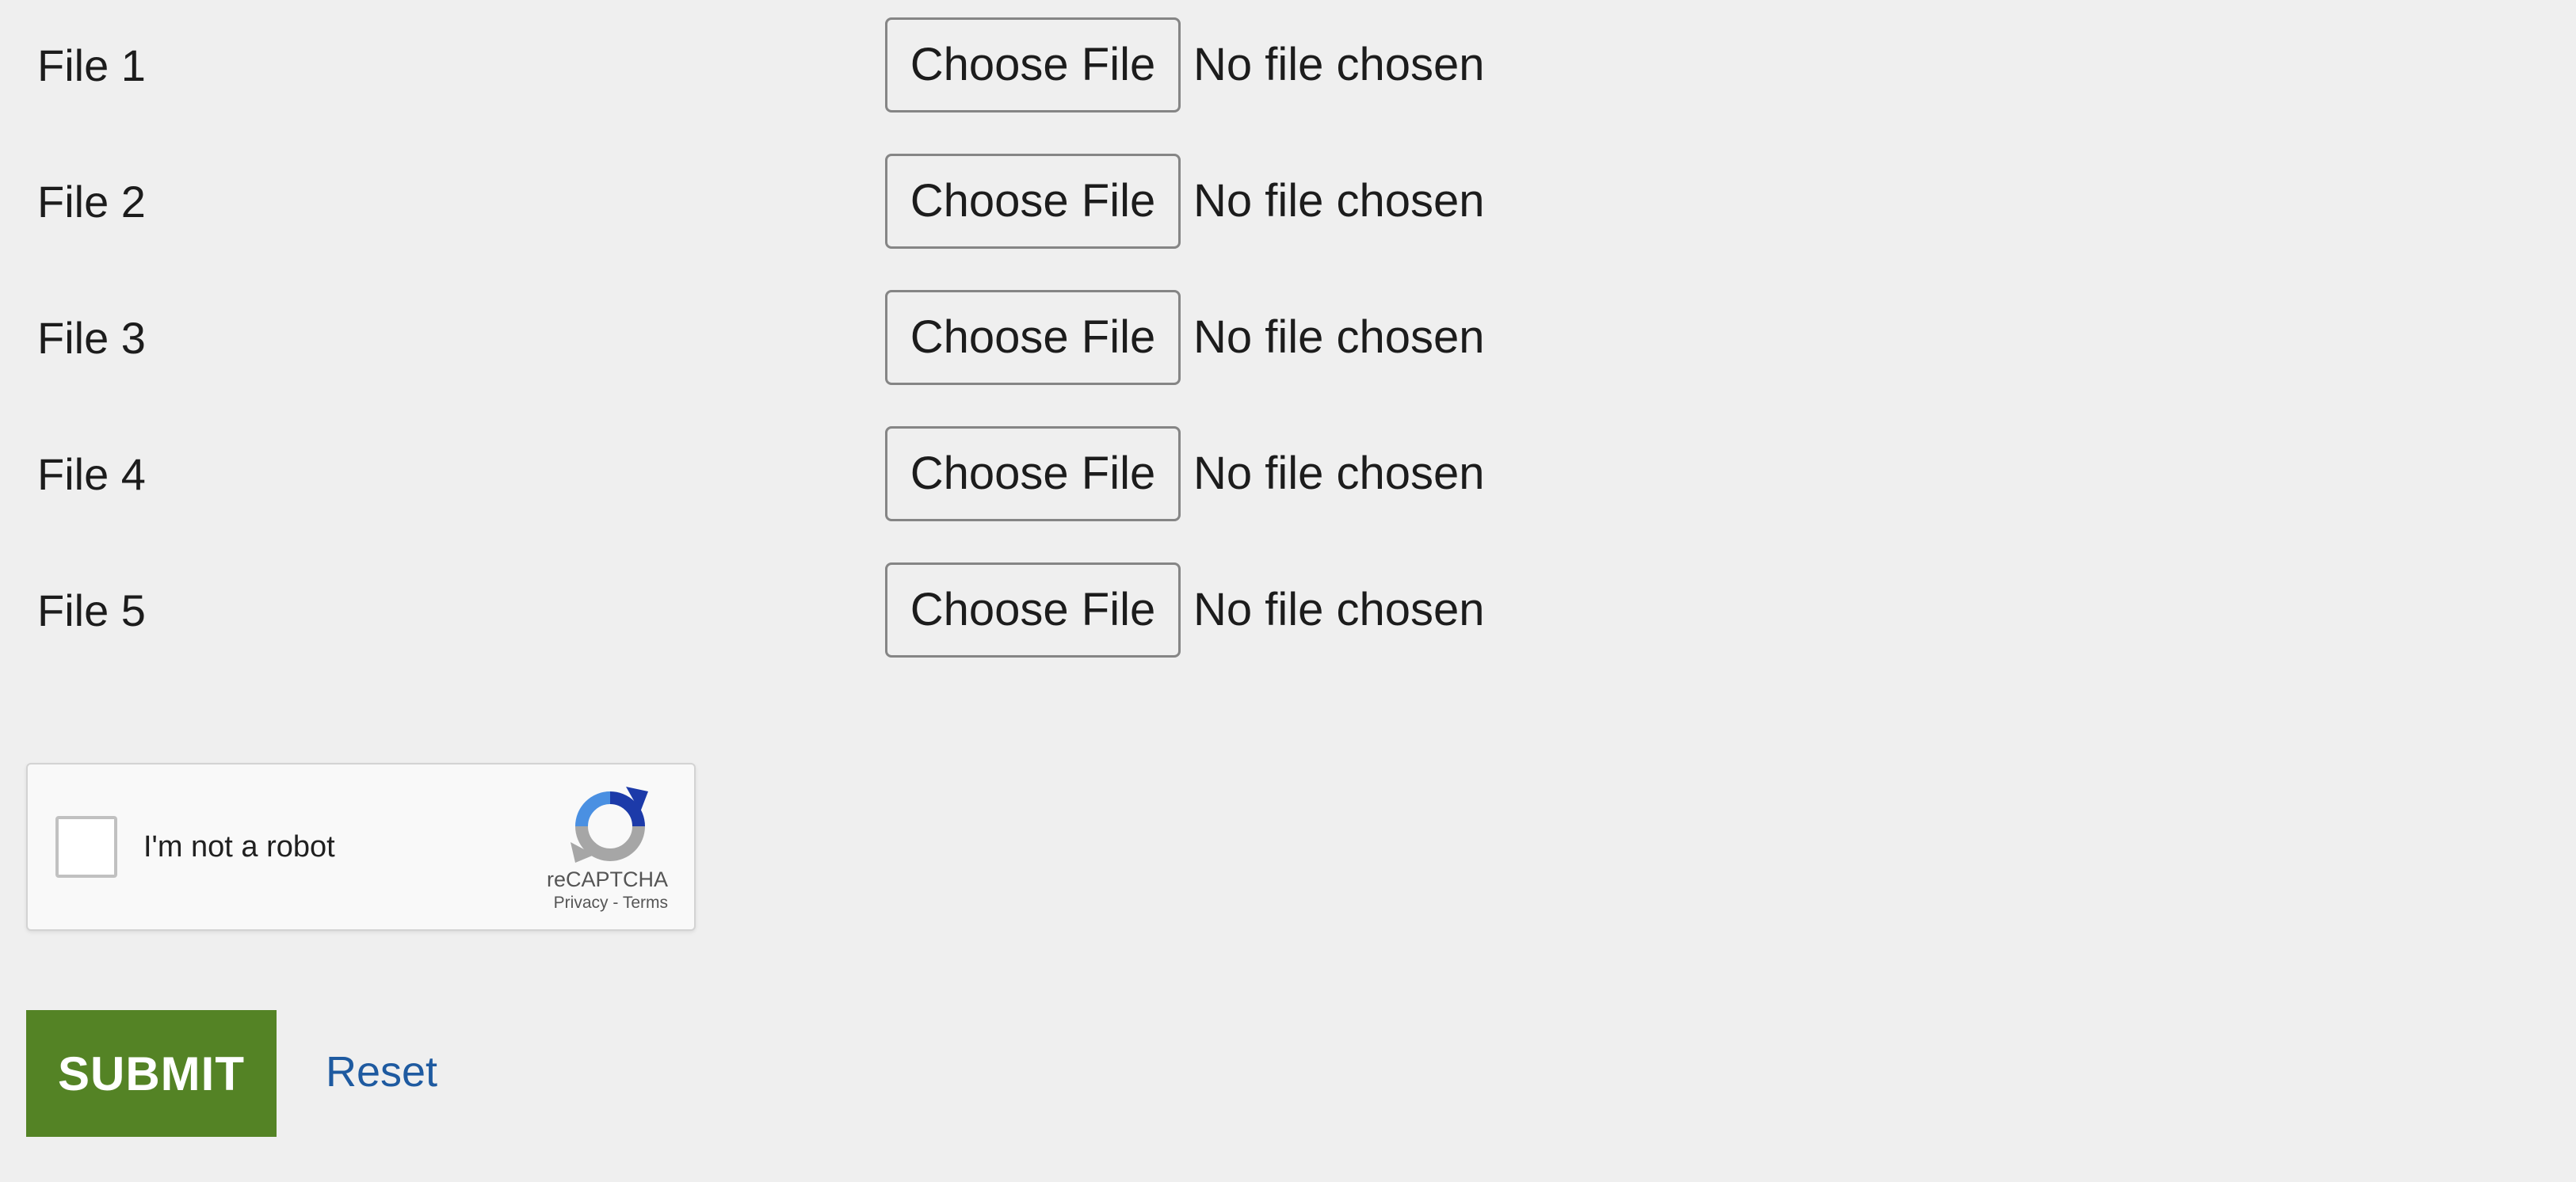 The width and height of the screenshot is (2576, 1182). What do you see at coordinates (1339, 201) in the screenshot?
I see `file-2-status: No file chosen` at bounding box center [1339, 201].